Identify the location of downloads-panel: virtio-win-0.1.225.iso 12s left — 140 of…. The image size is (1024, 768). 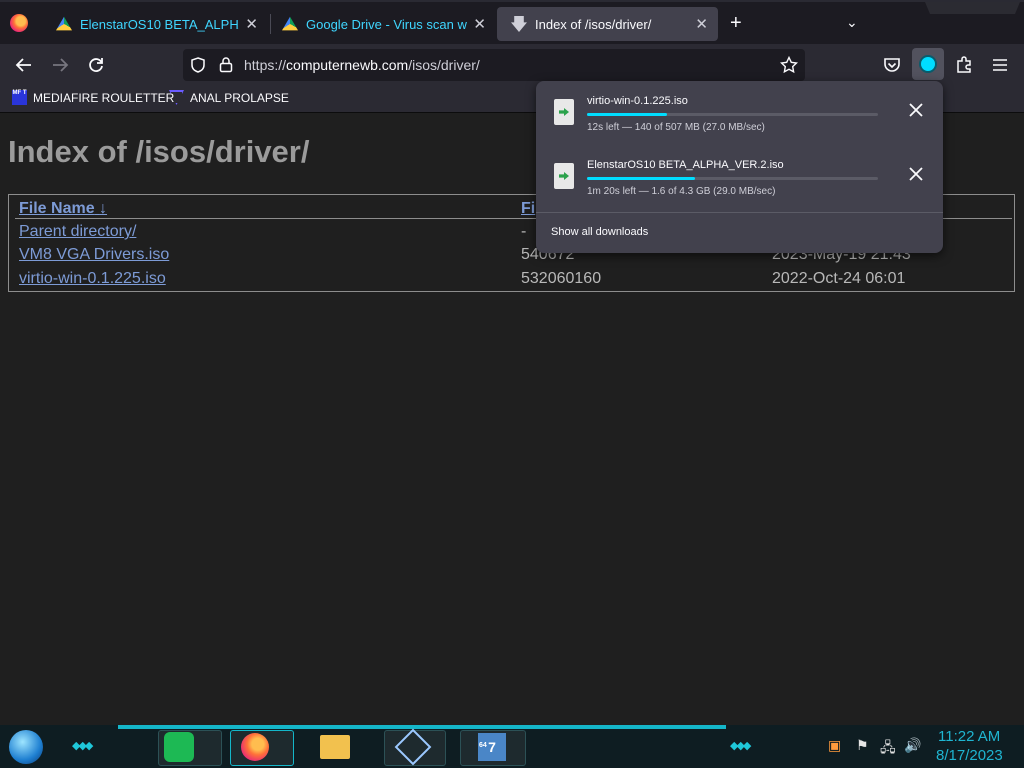
(739, 167).